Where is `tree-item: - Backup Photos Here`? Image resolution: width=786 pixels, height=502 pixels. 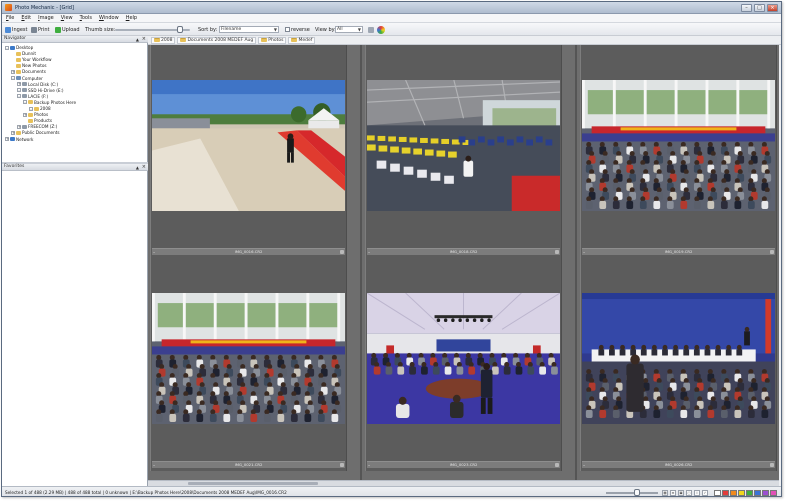
tree-item: - Backup Photos Here is located at coordinates (49, 102).